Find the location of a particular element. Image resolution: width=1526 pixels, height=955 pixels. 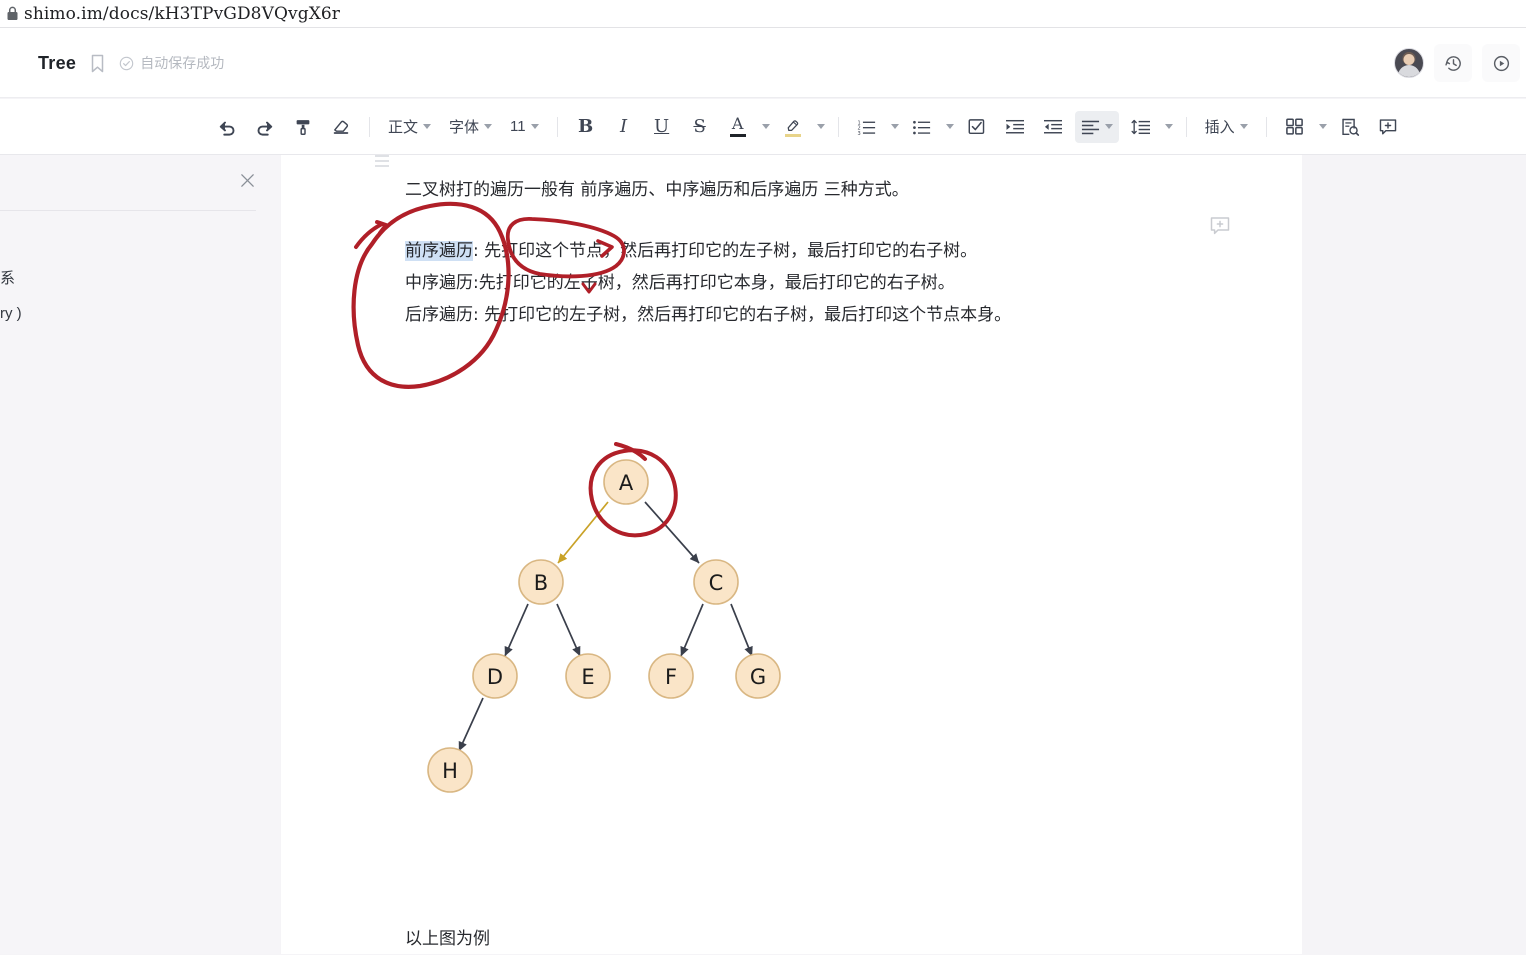

tree-node-F: F is located at coordinates (671, 676).